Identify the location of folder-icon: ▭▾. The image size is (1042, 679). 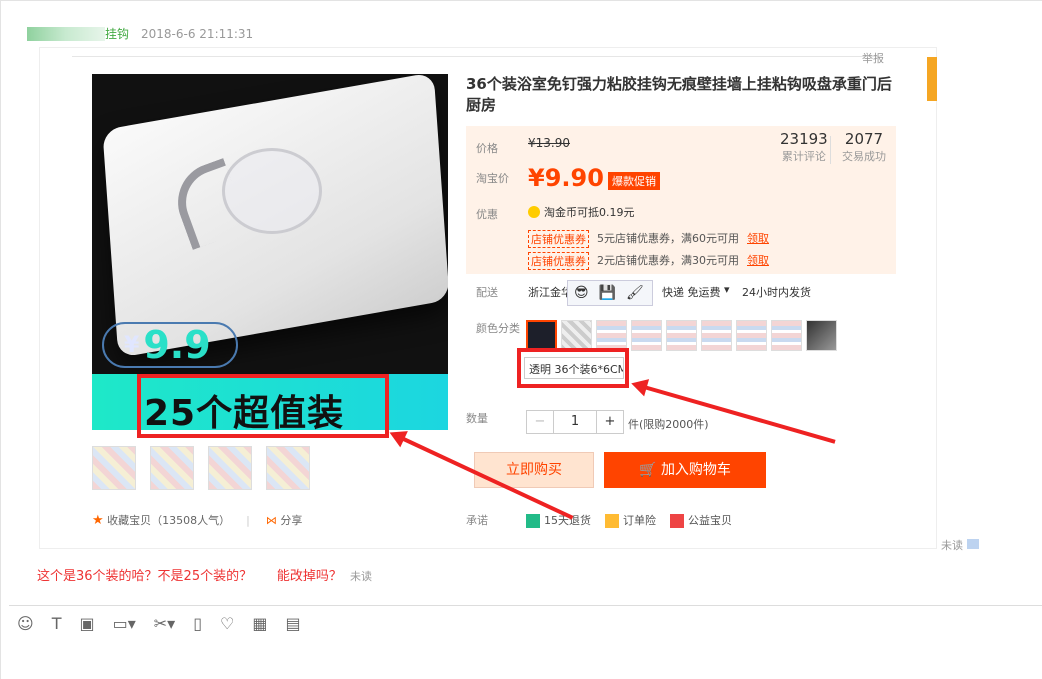
(124, 624).